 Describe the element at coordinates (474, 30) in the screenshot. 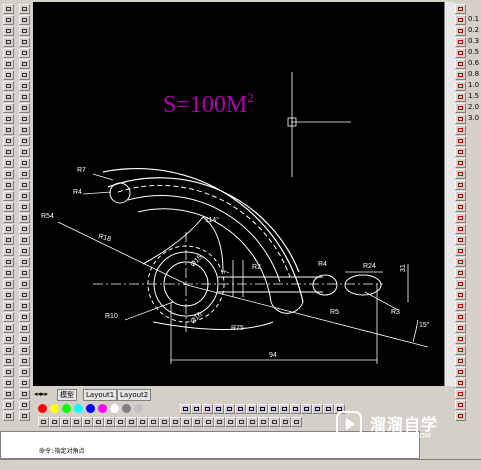

I see `lineweight-value: 0.2` at that location.